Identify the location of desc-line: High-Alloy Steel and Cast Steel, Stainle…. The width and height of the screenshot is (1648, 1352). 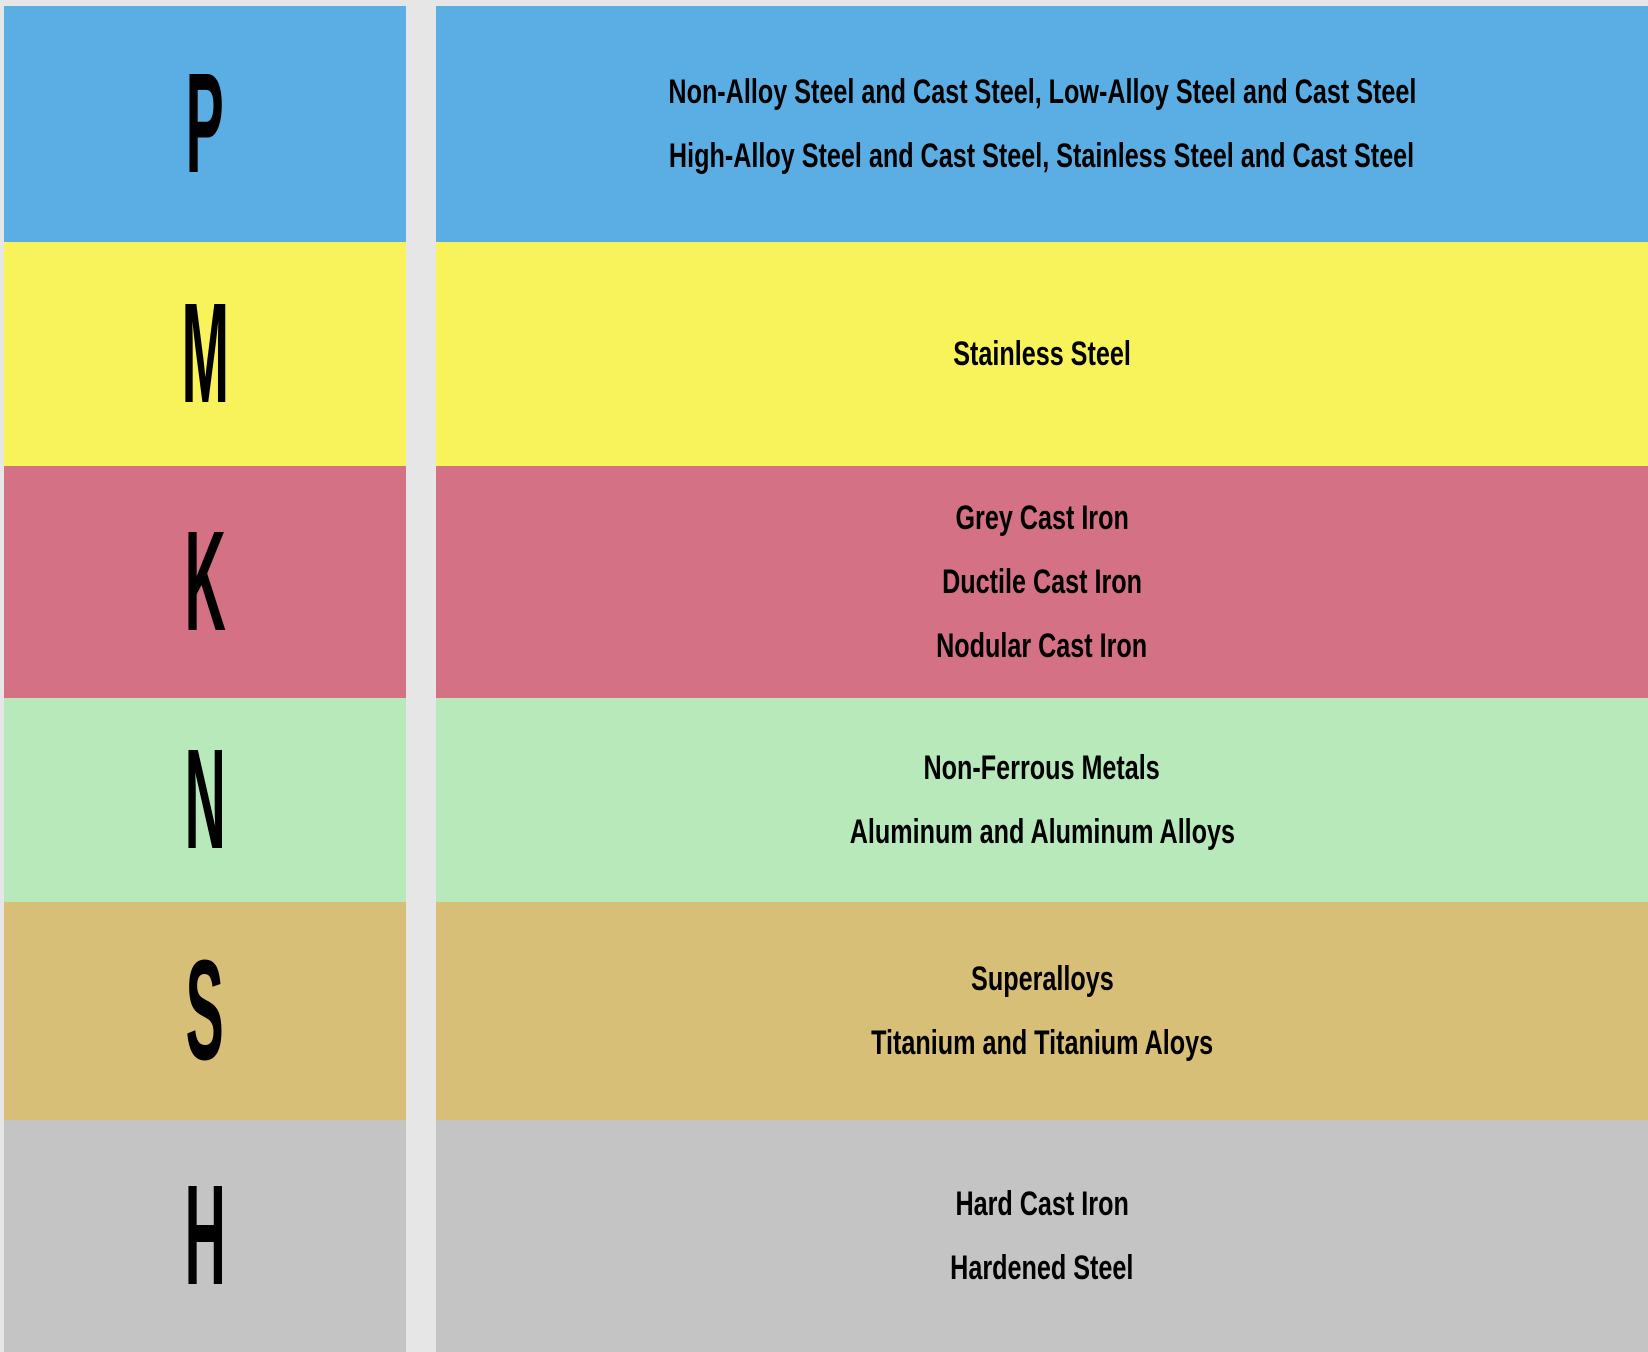
(1042, 156).